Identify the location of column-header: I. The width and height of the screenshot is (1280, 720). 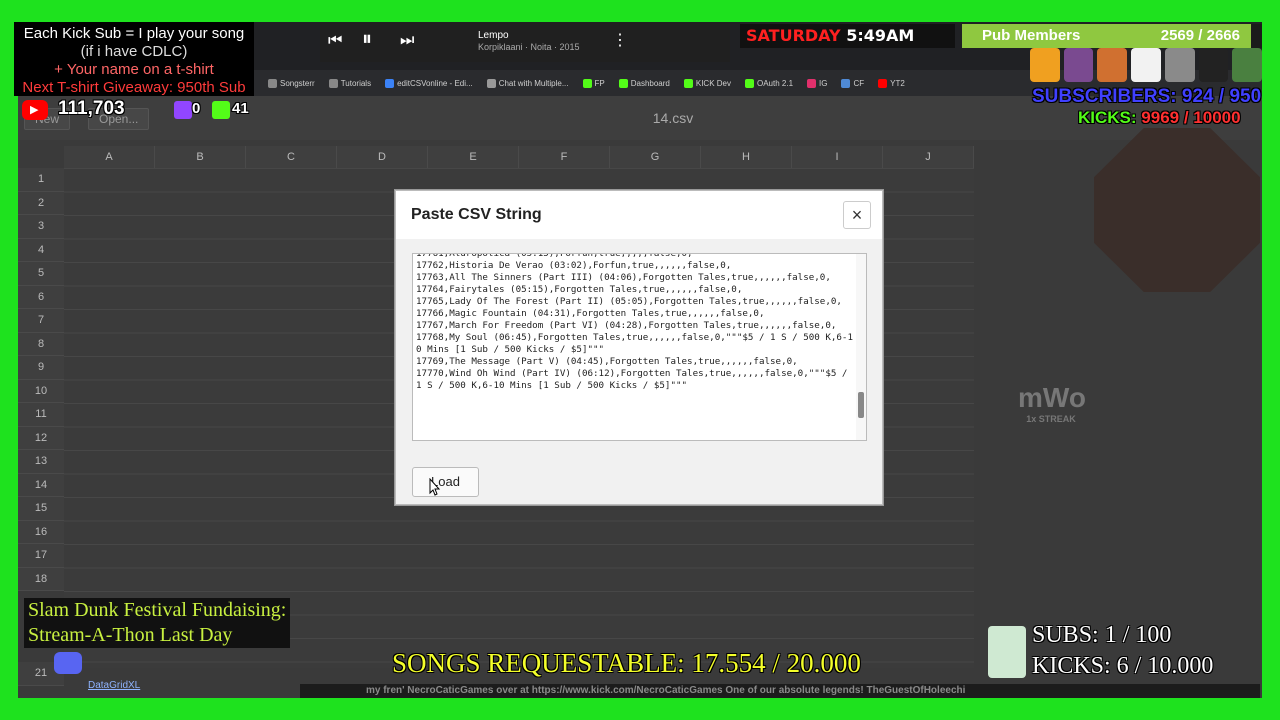
(837, 157).